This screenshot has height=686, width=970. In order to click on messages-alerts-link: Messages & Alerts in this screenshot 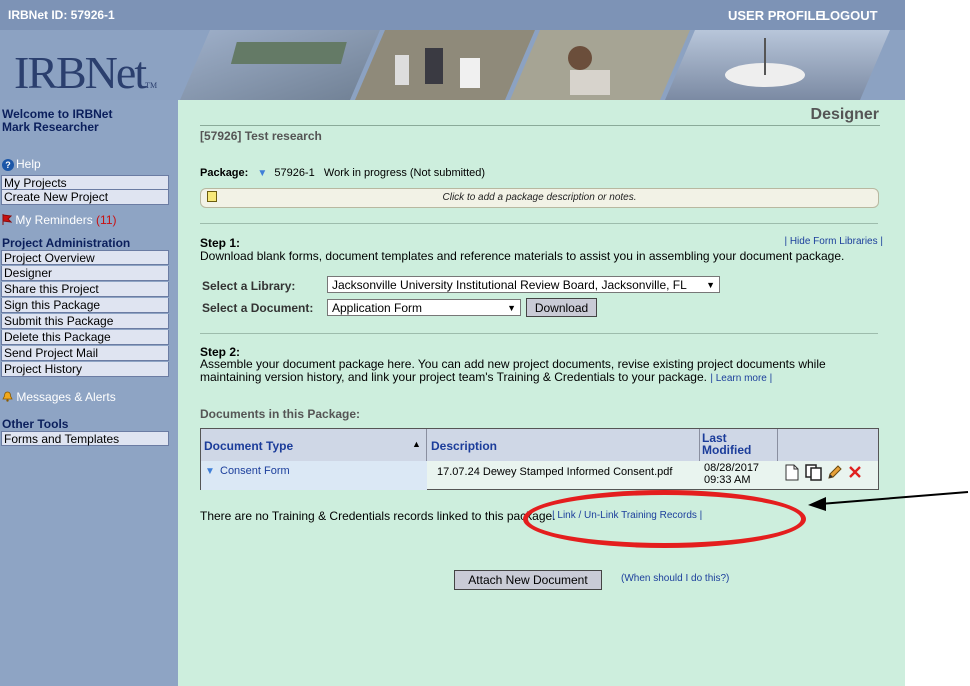, I will do `click(59, 397)`.